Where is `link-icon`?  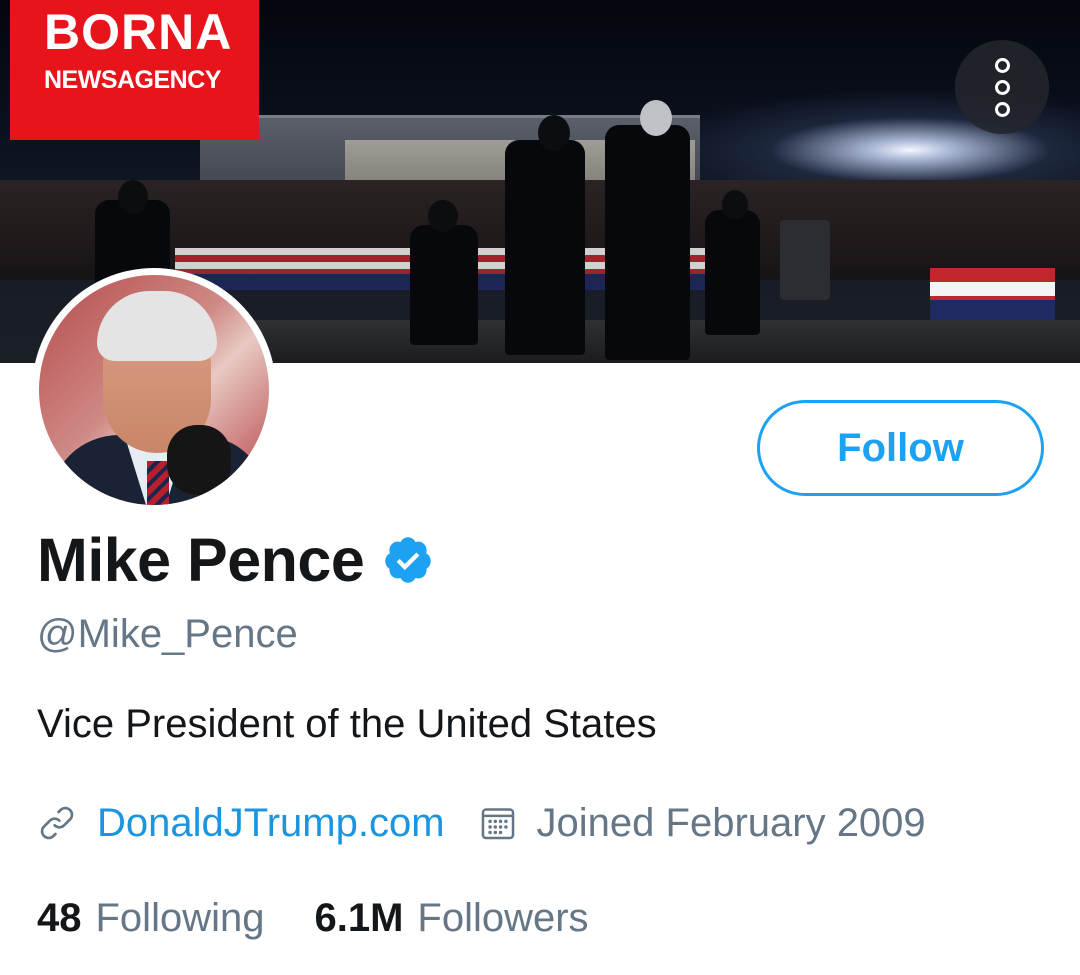
link-icon is located at coordinates (57, 823).